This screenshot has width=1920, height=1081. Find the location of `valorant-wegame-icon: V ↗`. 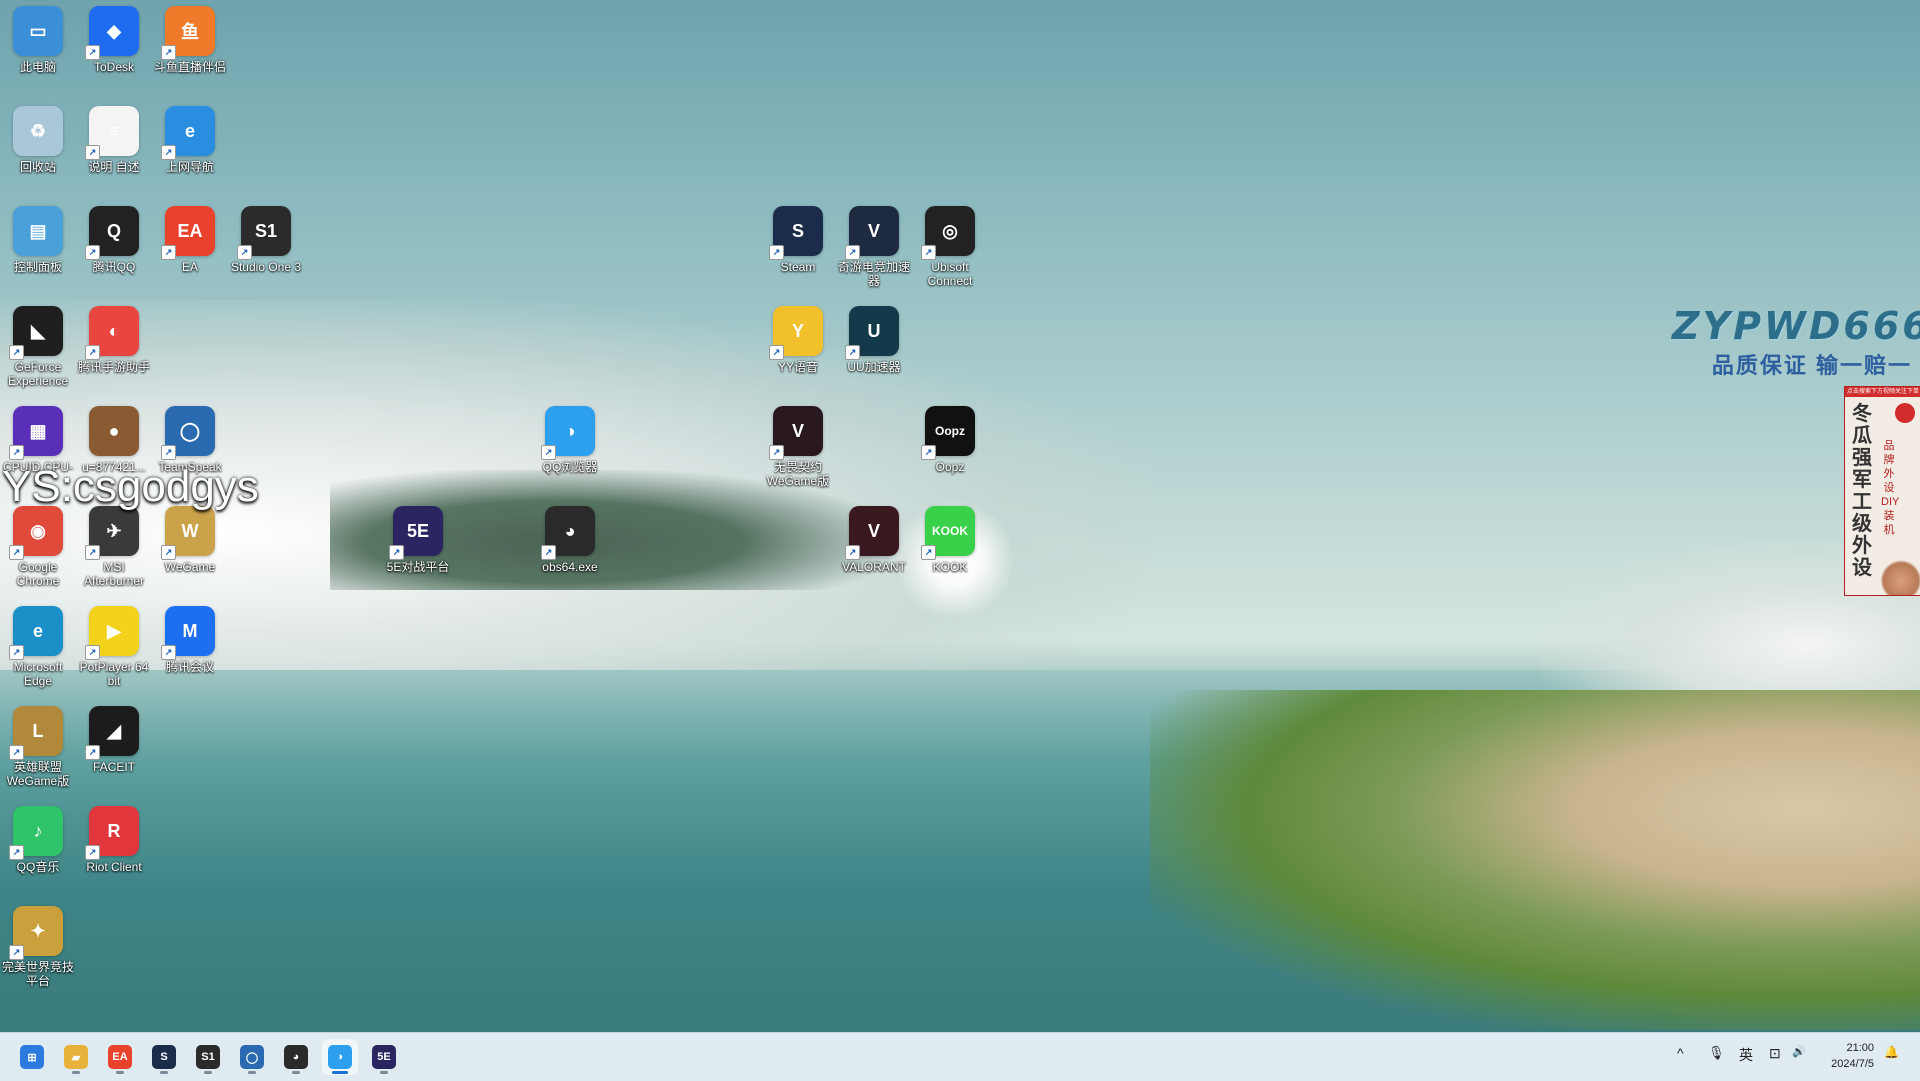

valorant-wegame-icon: V ↗ is located at coordinates (796, 433).